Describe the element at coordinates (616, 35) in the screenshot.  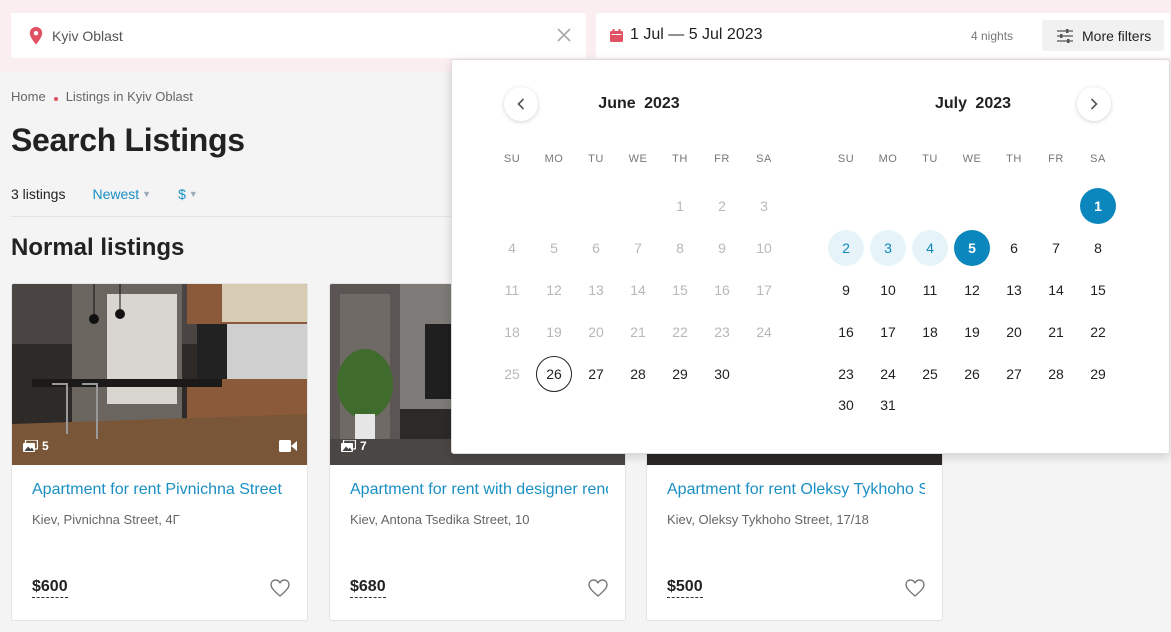
I see `calendar-icon` at that location.